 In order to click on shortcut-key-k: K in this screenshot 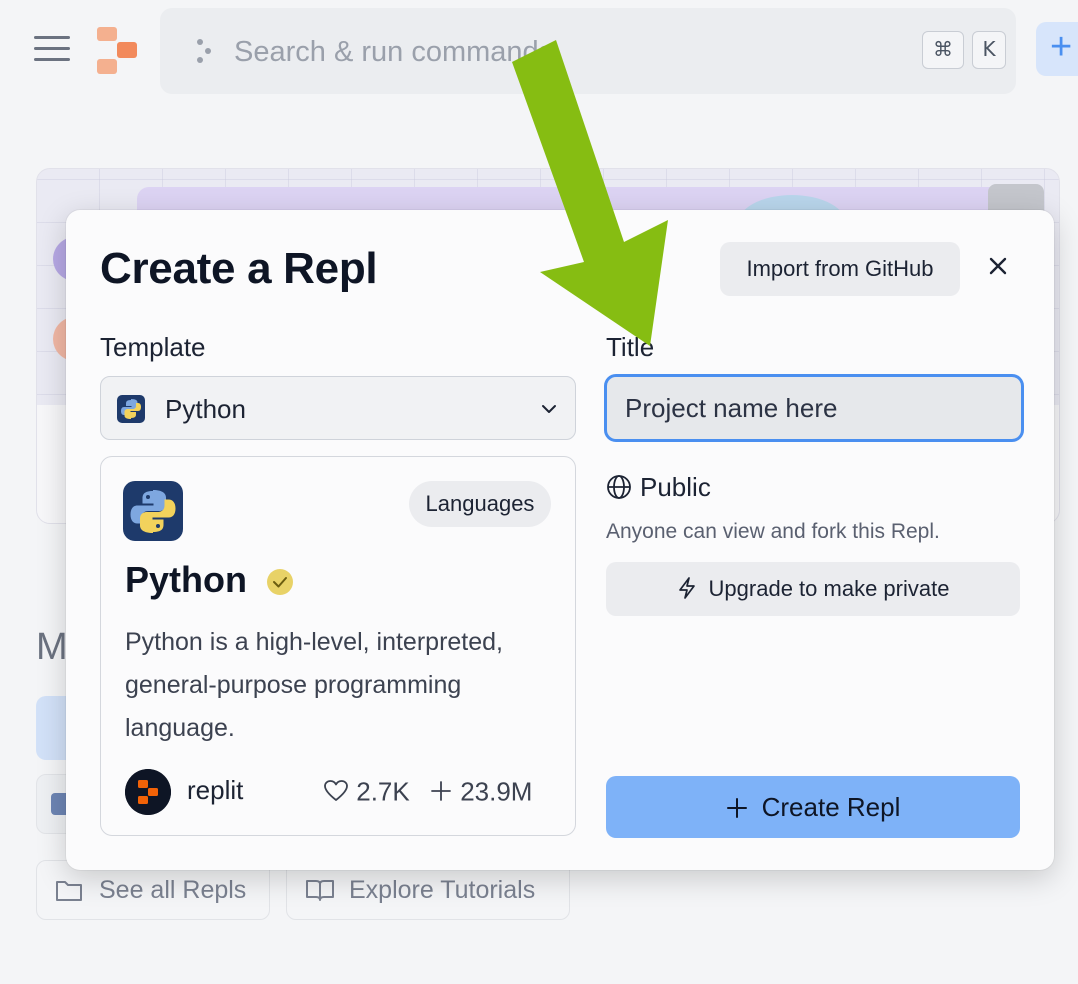, I will do `click(989, 50)`.